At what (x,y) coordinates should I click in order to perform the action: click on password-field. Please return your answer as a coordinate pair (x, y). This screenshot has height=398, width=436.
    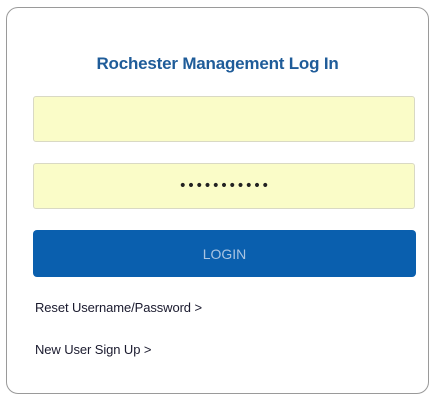
    Looking at the image, I should click on (224, 186).